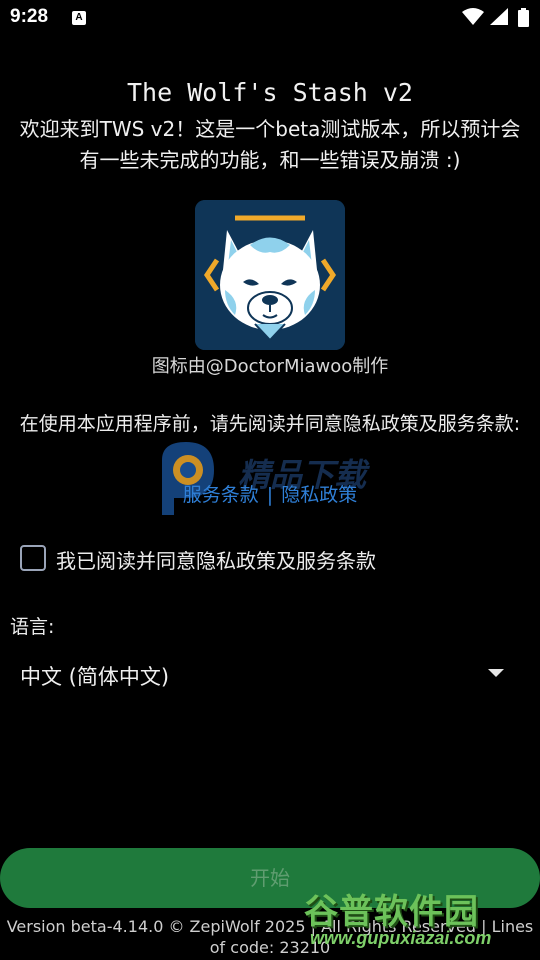 Image resolution: width=540 pixels, height=960 pixels. I want to click on icon-credit: 图标由@DoctorMiawoo制作, so click(270, 366).